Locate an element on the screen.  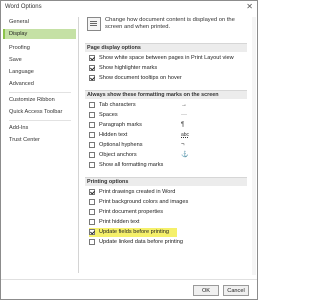
option-tab-characters: Tab characters → is located at coordinates (167, 105).